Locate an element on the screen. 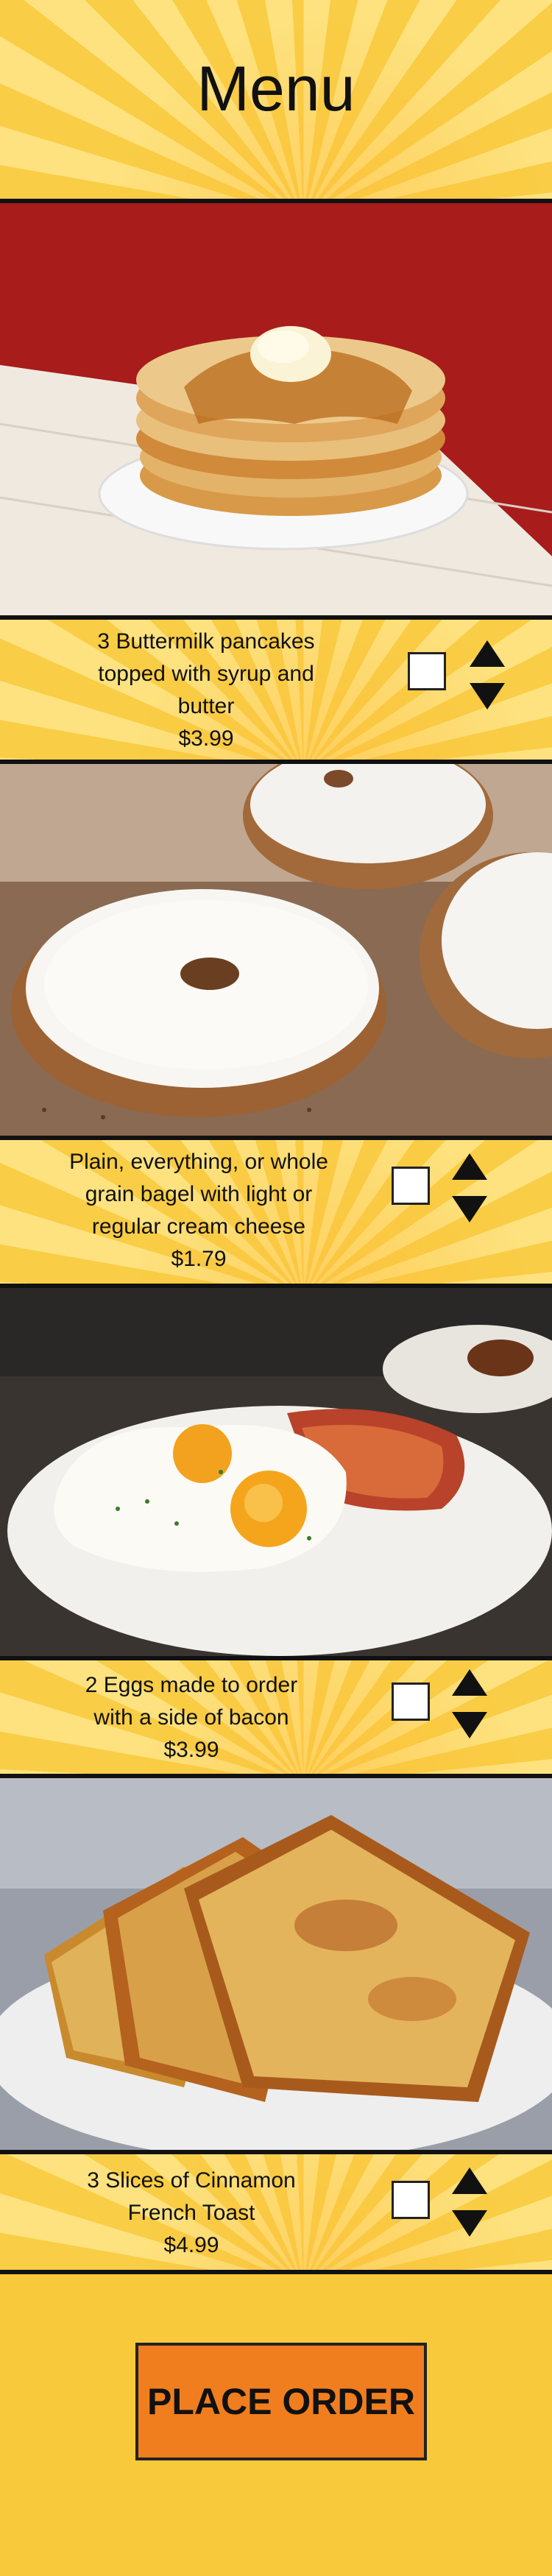 The height and width of the screenshot is (2576, 552). bagel-photo is located at coordinates (276, 950).